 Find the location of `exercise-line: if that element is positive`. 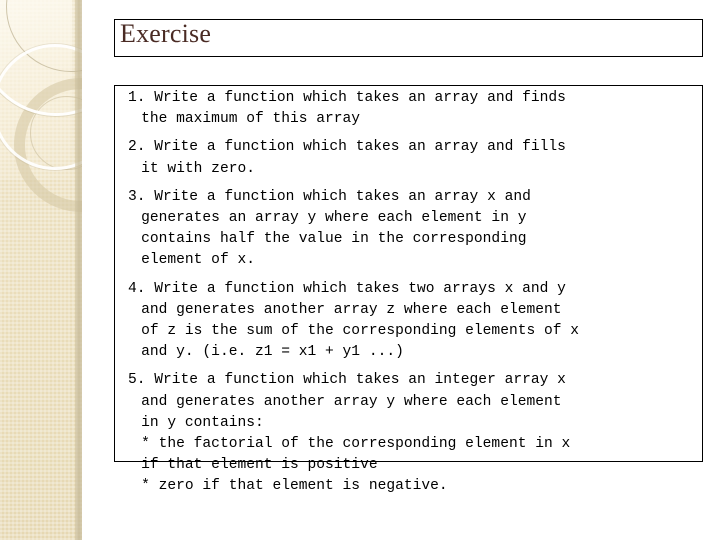

exercise-line: if that element is positive is located at coordinates (259, 465).